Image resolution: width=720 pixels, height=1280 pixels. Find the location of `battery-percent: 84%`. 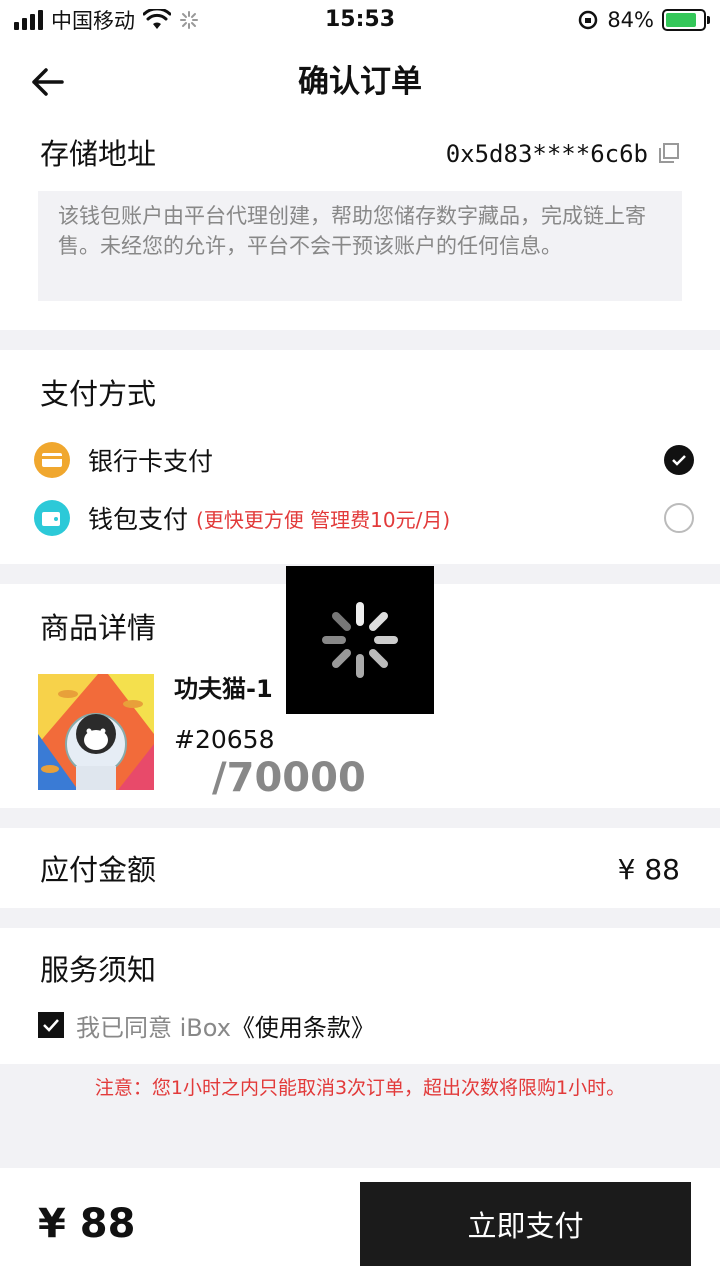

battery-percent: 84% is located at coordinates (630, 20).